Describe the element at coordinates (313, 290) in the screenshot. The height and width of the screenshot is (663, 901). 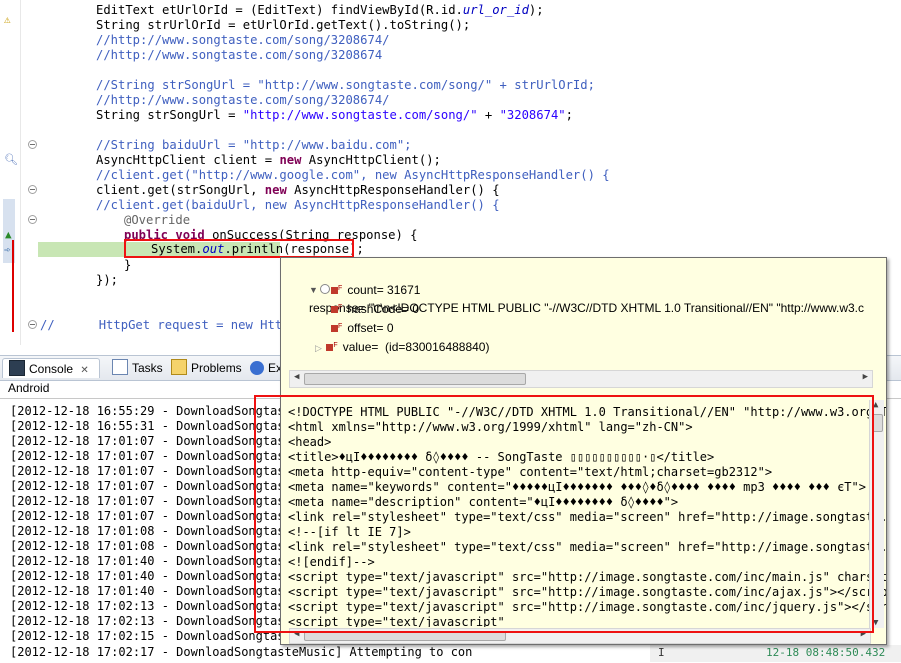
I see `collapse-icon: ▼` at that location.